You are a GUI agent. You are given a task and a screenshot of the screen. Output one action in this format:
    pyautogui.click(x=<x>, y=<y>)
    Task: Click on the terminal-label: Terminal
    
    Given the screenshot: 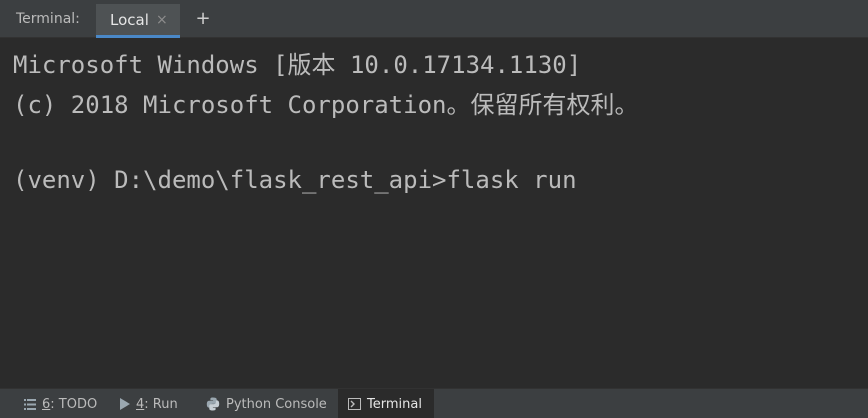 What is the action you would take?
    pyautogui.click(x=394, y=404)
    